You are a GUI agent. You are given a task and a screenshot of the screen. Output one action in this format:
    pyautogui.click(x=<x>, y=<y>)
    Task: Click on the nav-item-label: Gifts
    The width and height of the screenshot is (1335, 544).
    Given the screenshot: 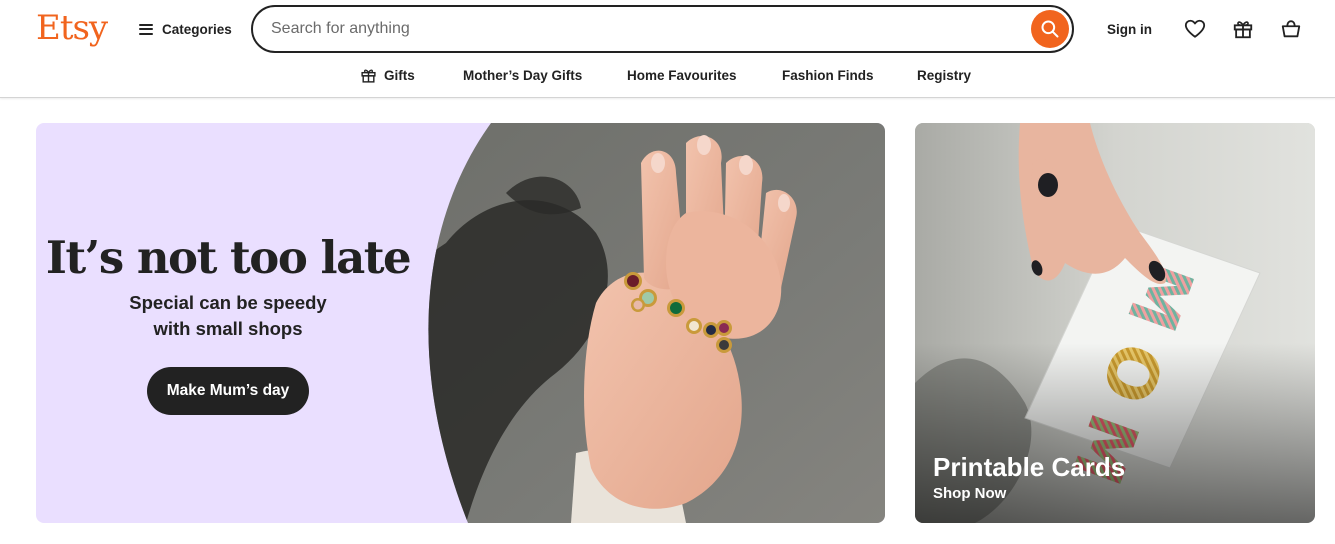 What is the action you would take?
    pyautogui.click(x=399, y=75)
    